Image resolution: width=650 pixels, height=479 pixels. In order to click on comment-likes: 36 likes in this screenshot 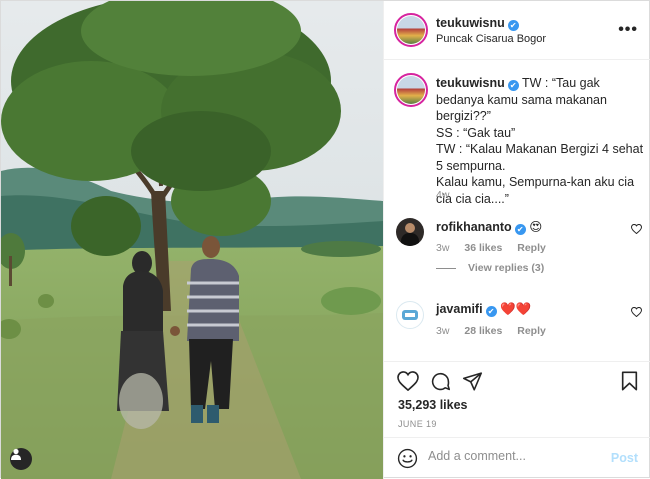, I will do `click(483, 248)`.